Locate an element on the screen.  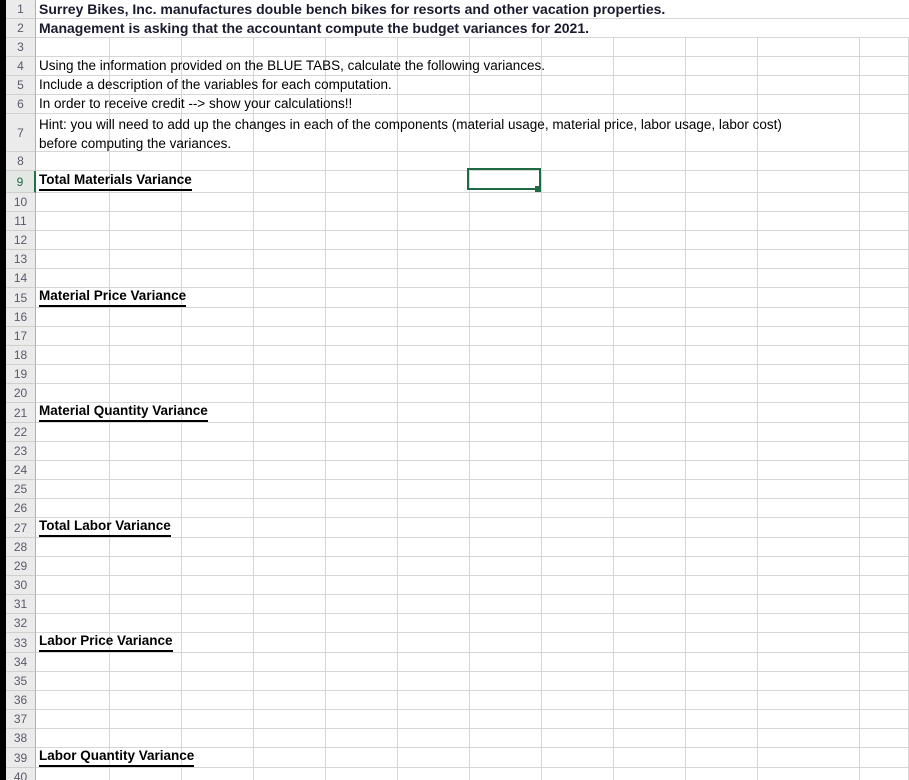
row-header-25: 25 is located at coordinates (21, 489).